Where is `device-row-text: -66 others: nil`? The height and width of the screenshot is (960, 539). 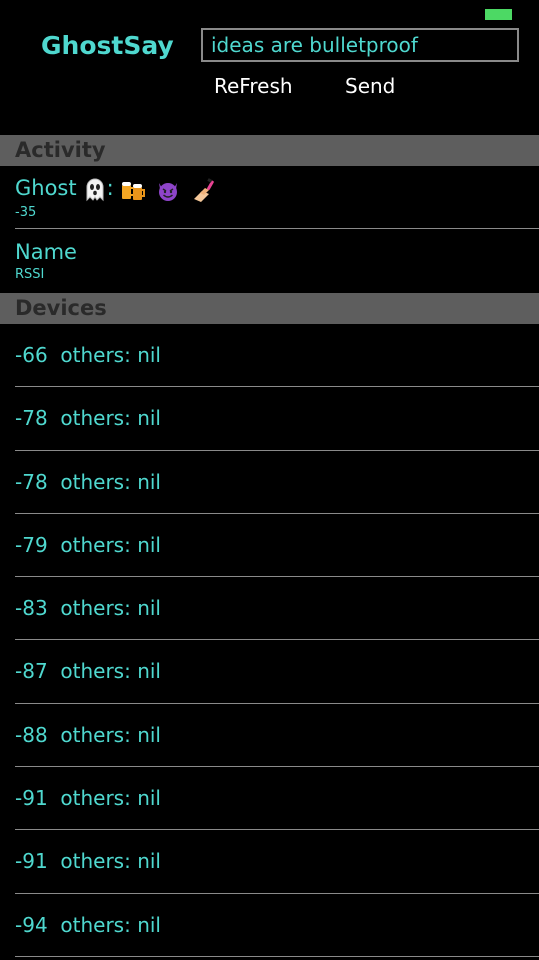 device-row-text: -66 others: nil is located at coordinates (88, 355).